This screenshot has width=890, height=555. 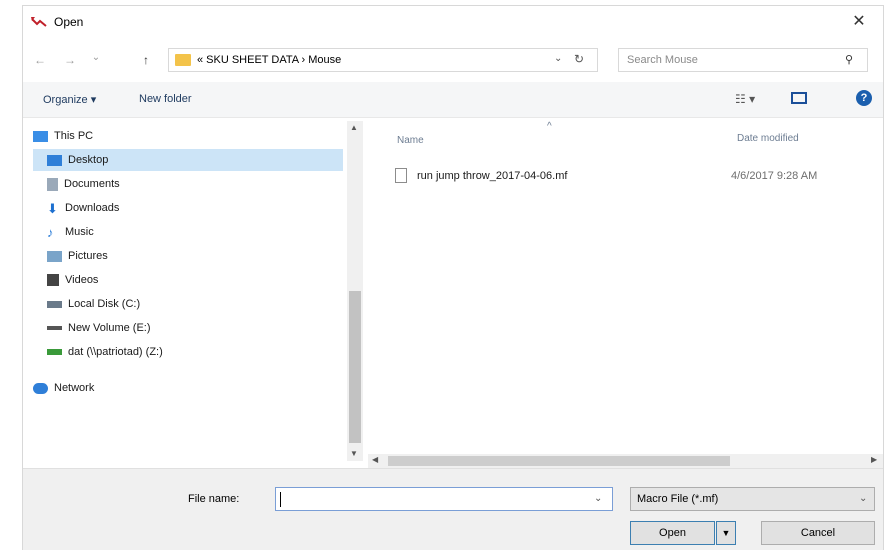 I want to click on hscrollbar-thumb, so click(x=559, y=461).